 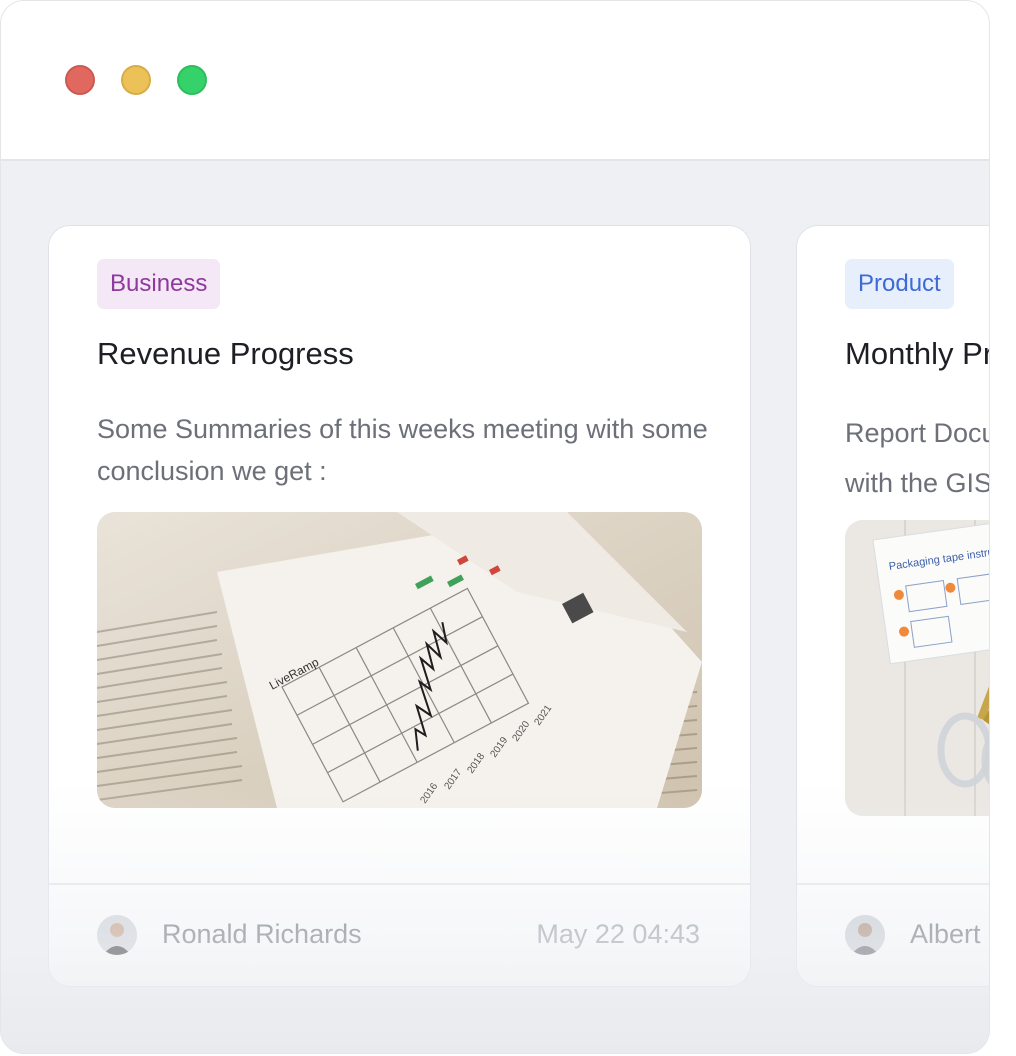 What do you see at coordinates (80, 80) in the screenshot?
I see `close-window-button` at bounding box center [80, 80].